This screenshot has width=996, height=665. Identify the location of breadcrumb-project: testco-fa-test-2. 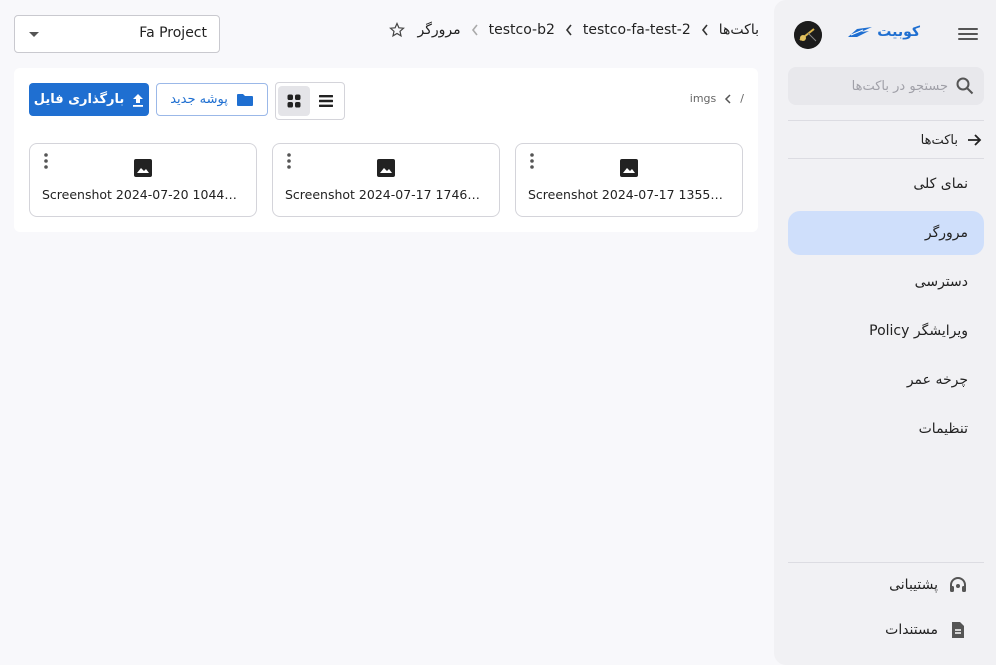
(637, 30).